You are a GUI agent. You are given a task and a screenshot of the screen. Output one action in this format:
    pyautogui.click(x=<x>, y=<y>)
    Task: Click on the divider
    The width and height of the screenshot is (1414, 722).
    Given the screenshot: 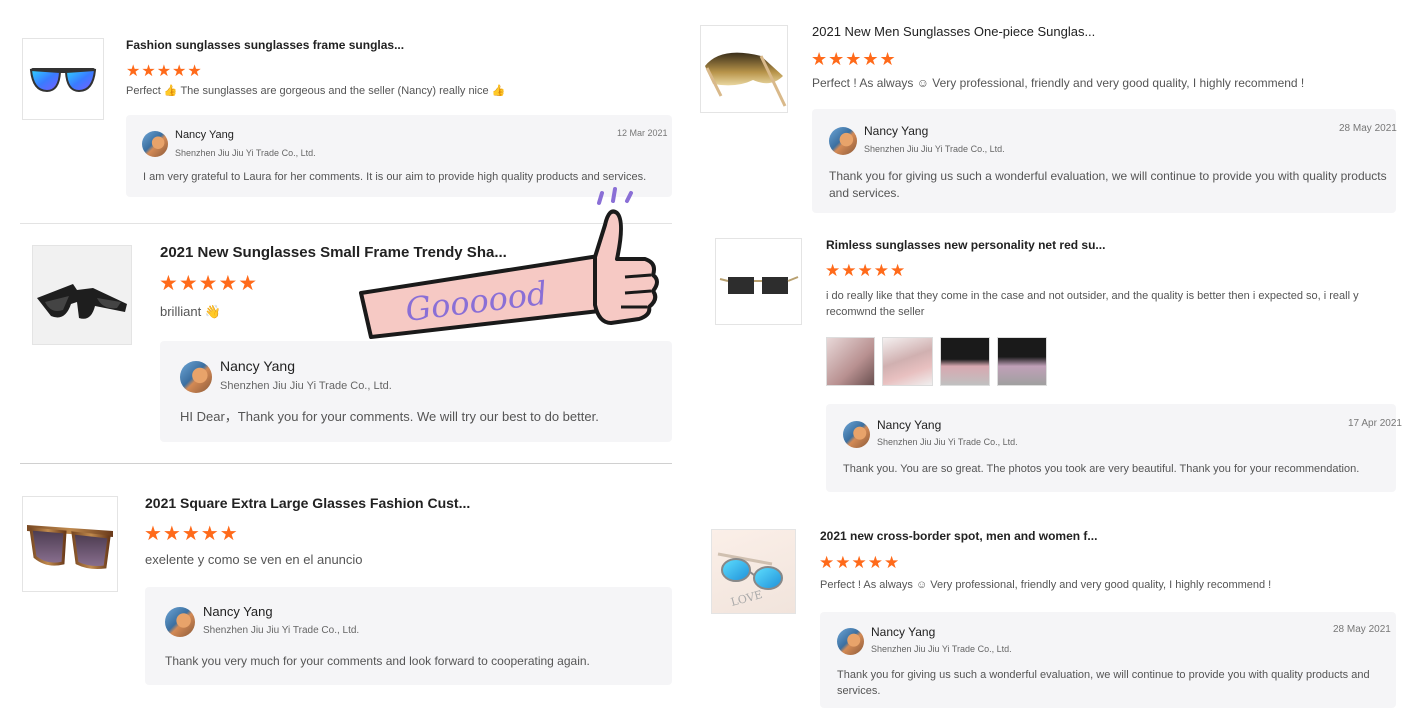 What is the action you would take?
    pyautogui.click(x=346, y=463)
    